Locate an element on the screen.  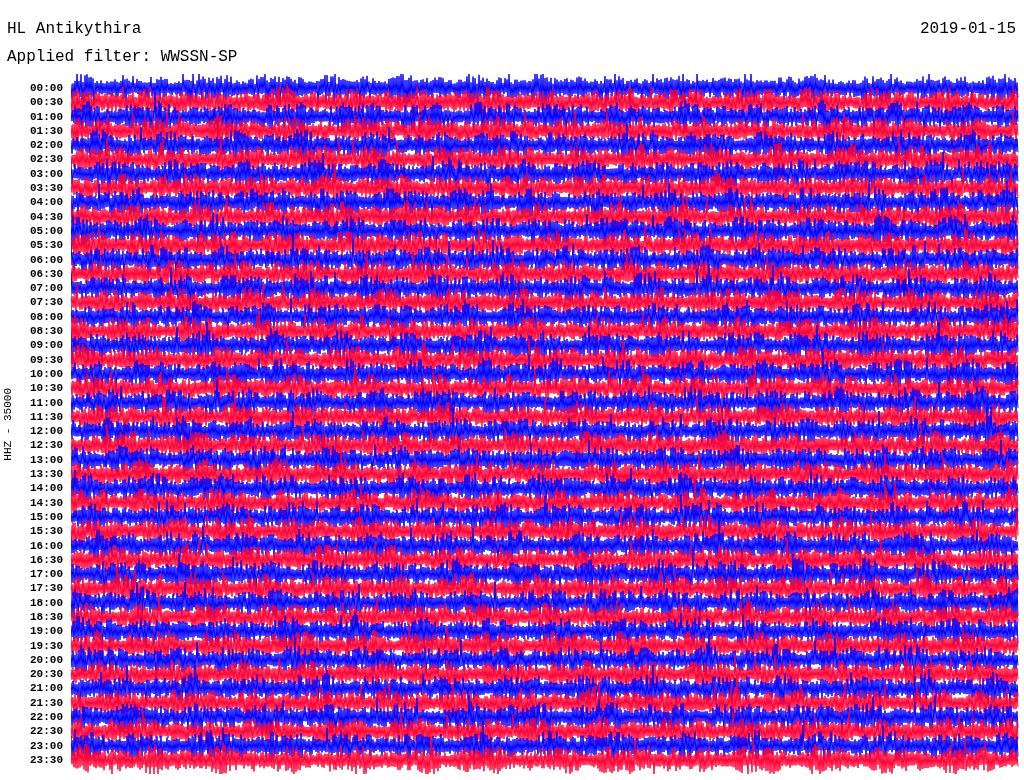
time-label: 02:00 is located at coordinates (46, 145).